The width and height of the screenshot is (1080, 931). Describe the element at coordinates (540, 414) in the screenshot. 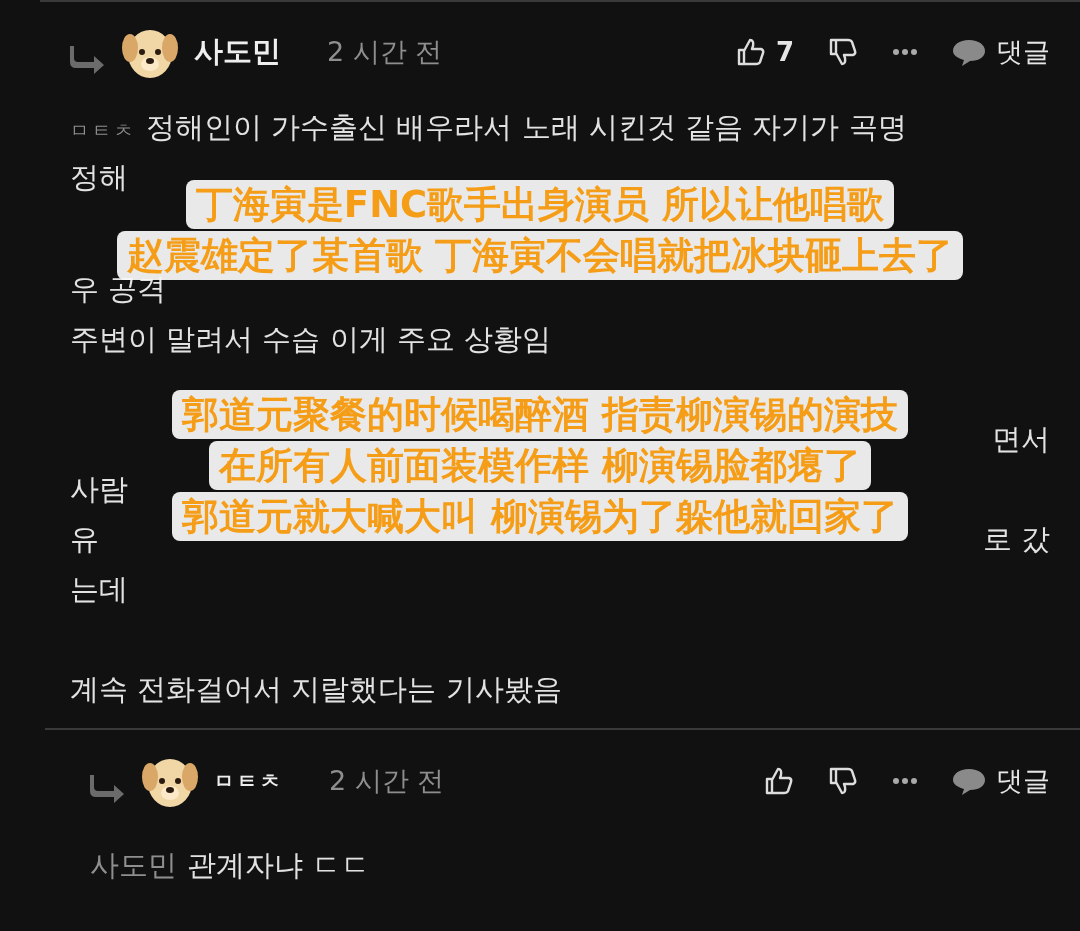

I see `subtitle-caption: 郭道元聚餐的时候喝醉酒 指责柳演锡的演技` at that location.